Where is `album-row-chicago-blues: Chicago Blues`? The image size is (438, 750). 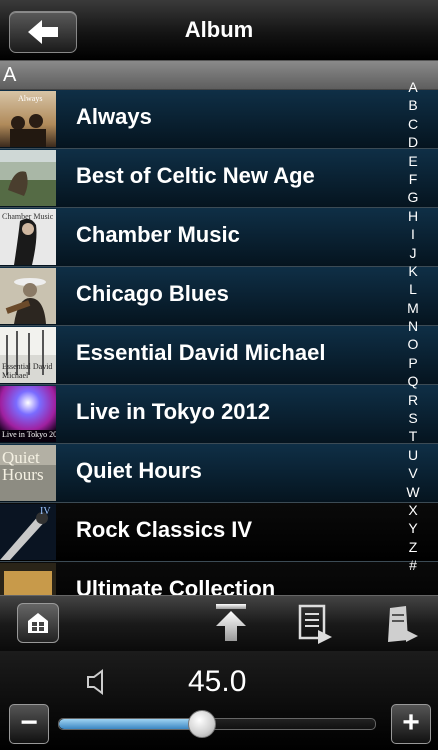 album-row-chicago-blues: Chicago Blues is located at coordinates (219, 296).